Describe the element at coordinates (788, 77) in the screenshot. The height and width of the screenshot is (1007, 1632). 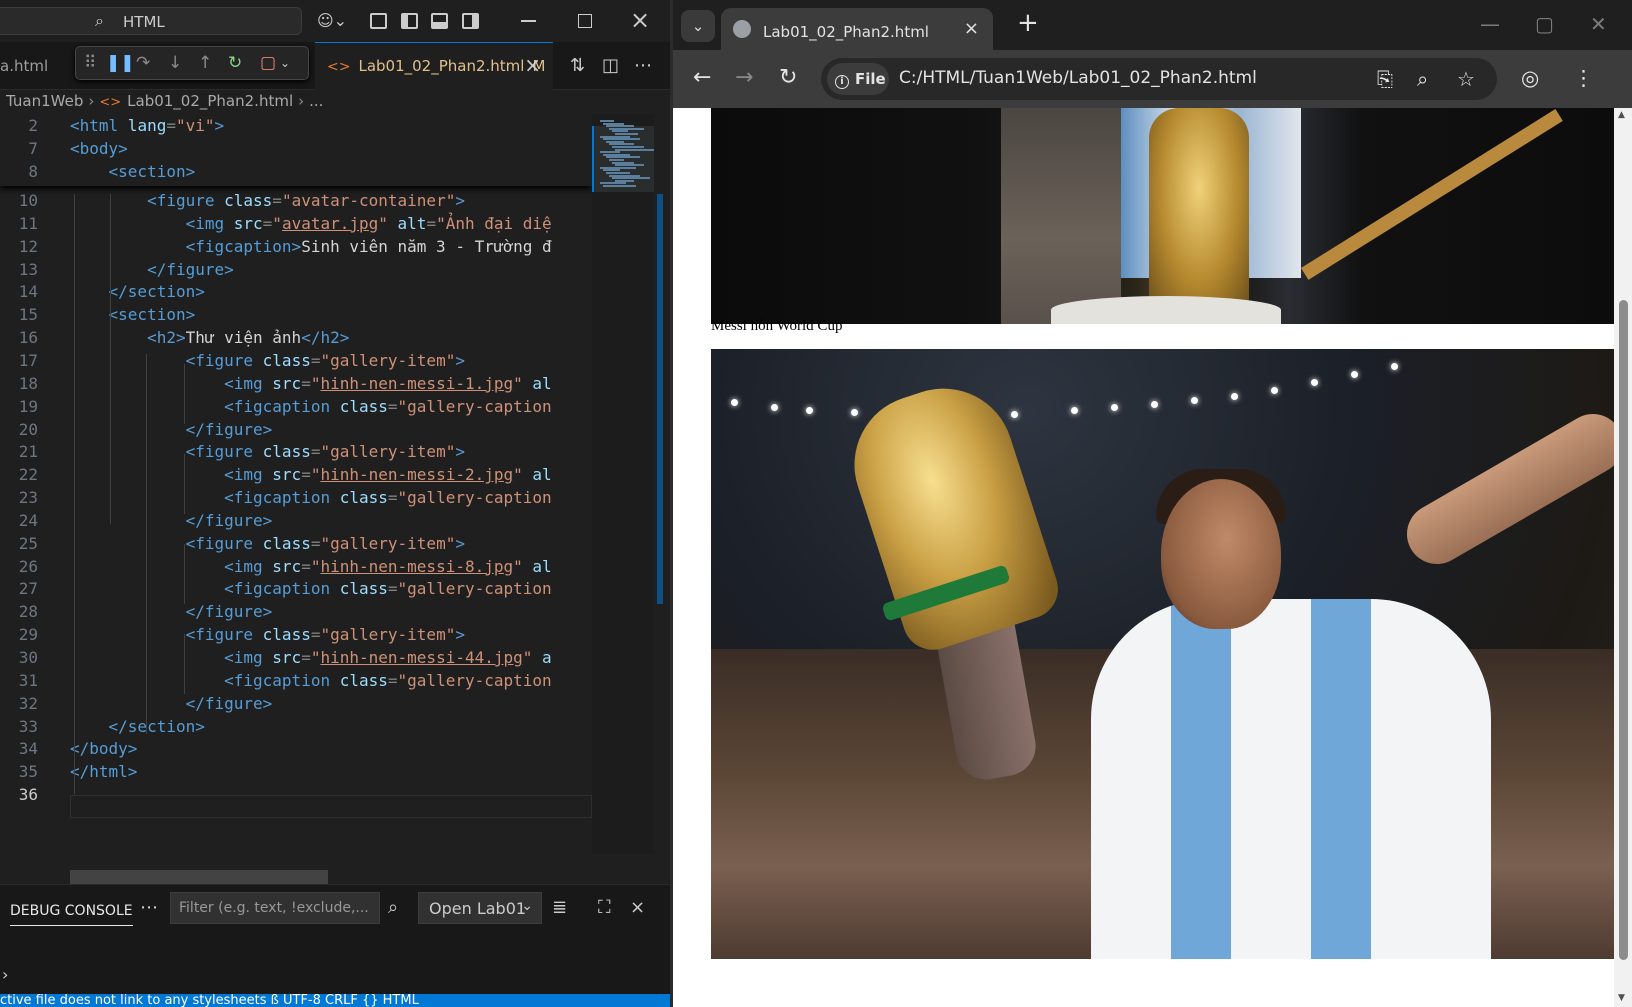
I see `reload-button: ↻` at that location.